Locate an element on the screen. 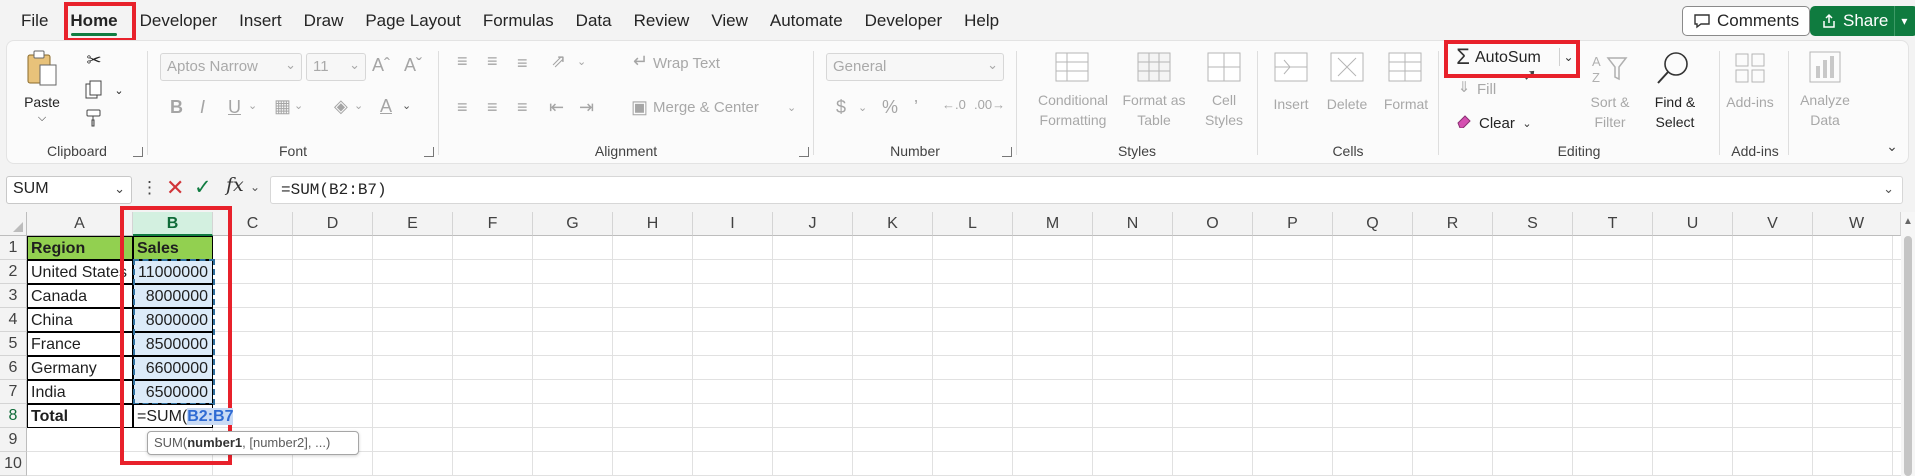 Image resolution: width=1915 pixels, height=476 pixels. currency-chevron-down-icon: ⌄ is located at coordinates (862, 107).